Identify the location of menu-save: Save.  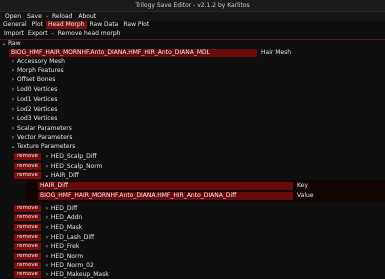
(34, 16).